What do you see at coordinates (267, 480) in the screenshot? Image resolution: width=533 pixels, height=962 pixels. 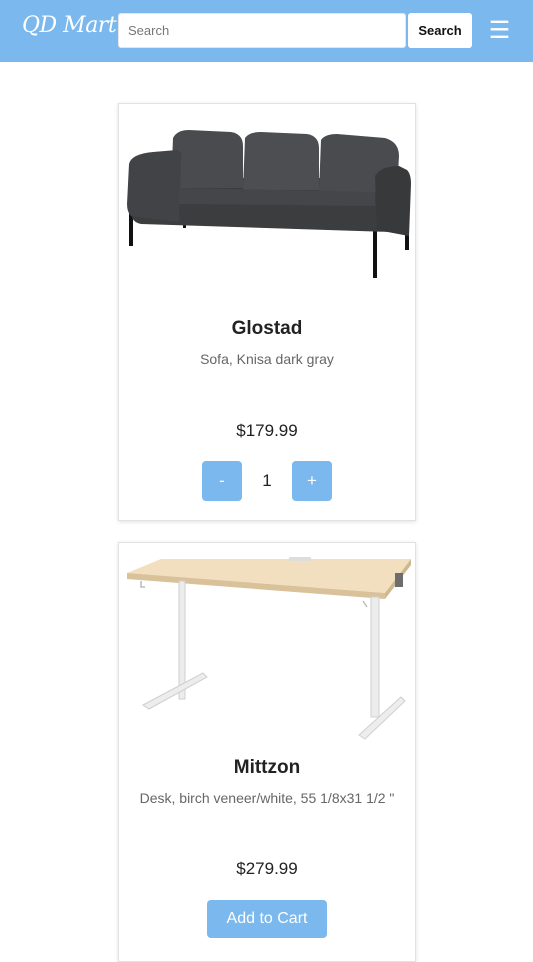 I see `quantity-value: 1` at bounding box center [267, 480].